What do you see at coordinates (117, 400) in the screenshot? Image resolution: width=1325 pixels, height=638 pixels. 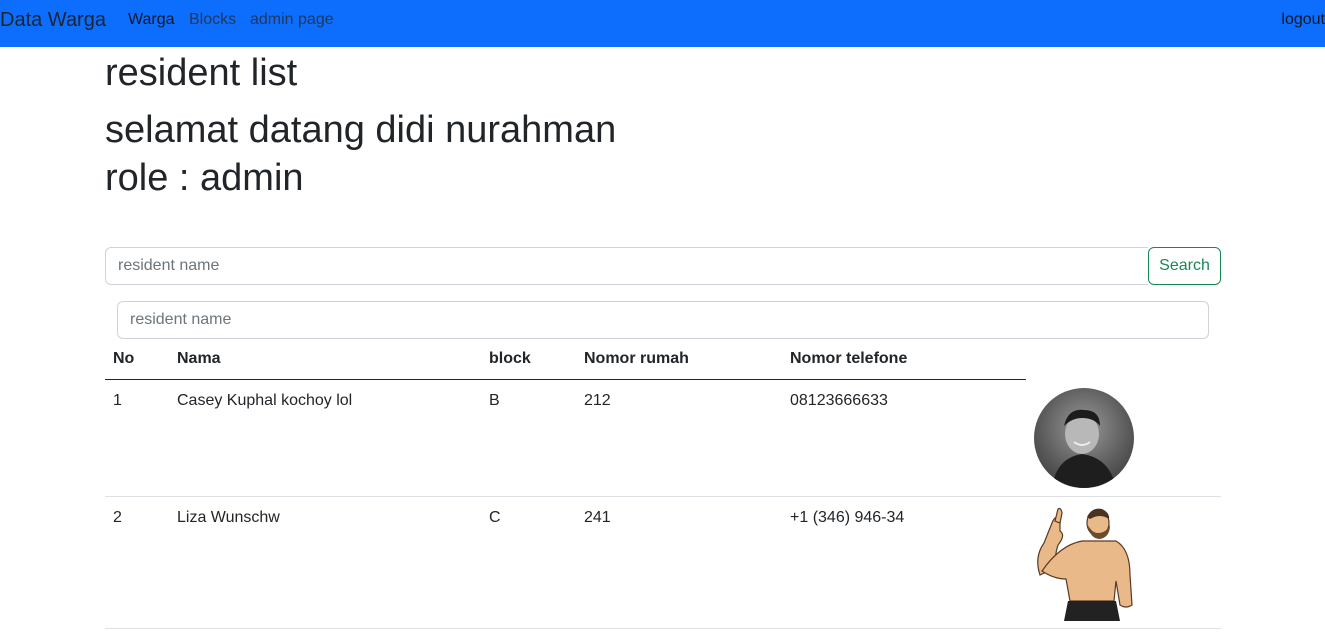 I see `cell-no: 1` at bounding box center [117, 400].